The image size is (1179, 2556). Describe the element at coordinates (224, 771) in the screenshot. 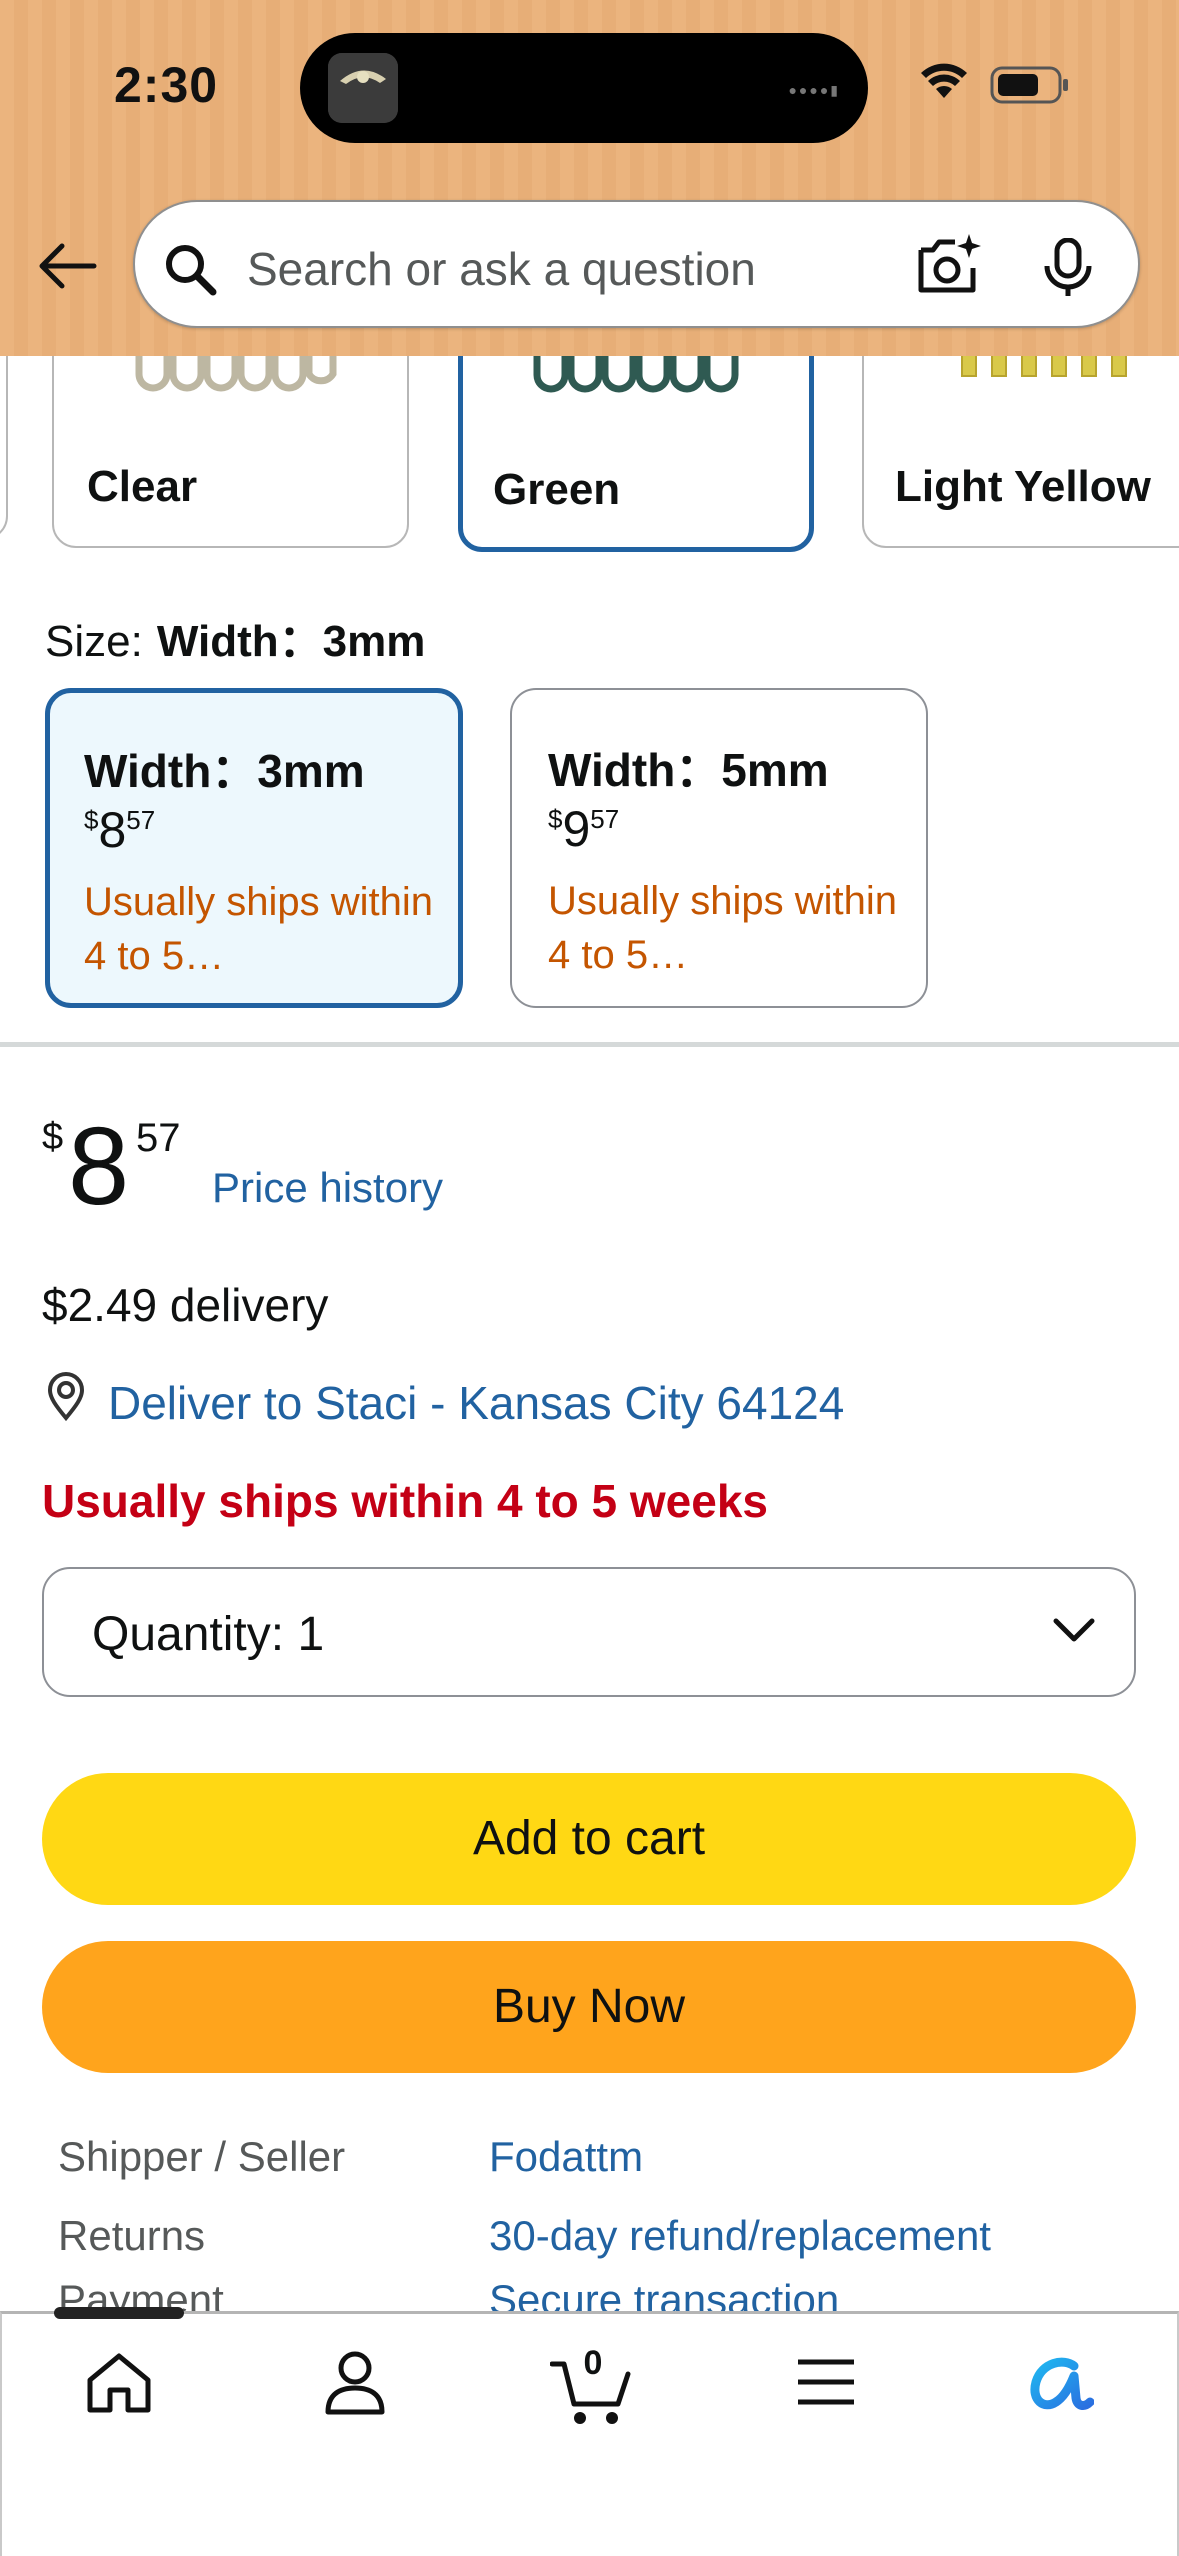

I see `size-option-title: Width：3mm` at that location.